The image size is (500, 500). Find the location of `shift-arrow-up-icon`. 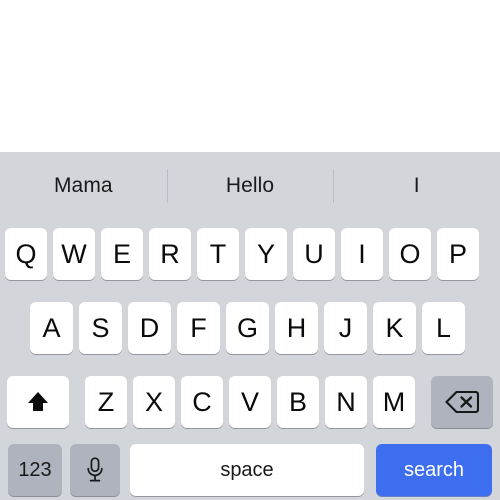

shift-arrow-up-icon is located at coordinates (38, 402).